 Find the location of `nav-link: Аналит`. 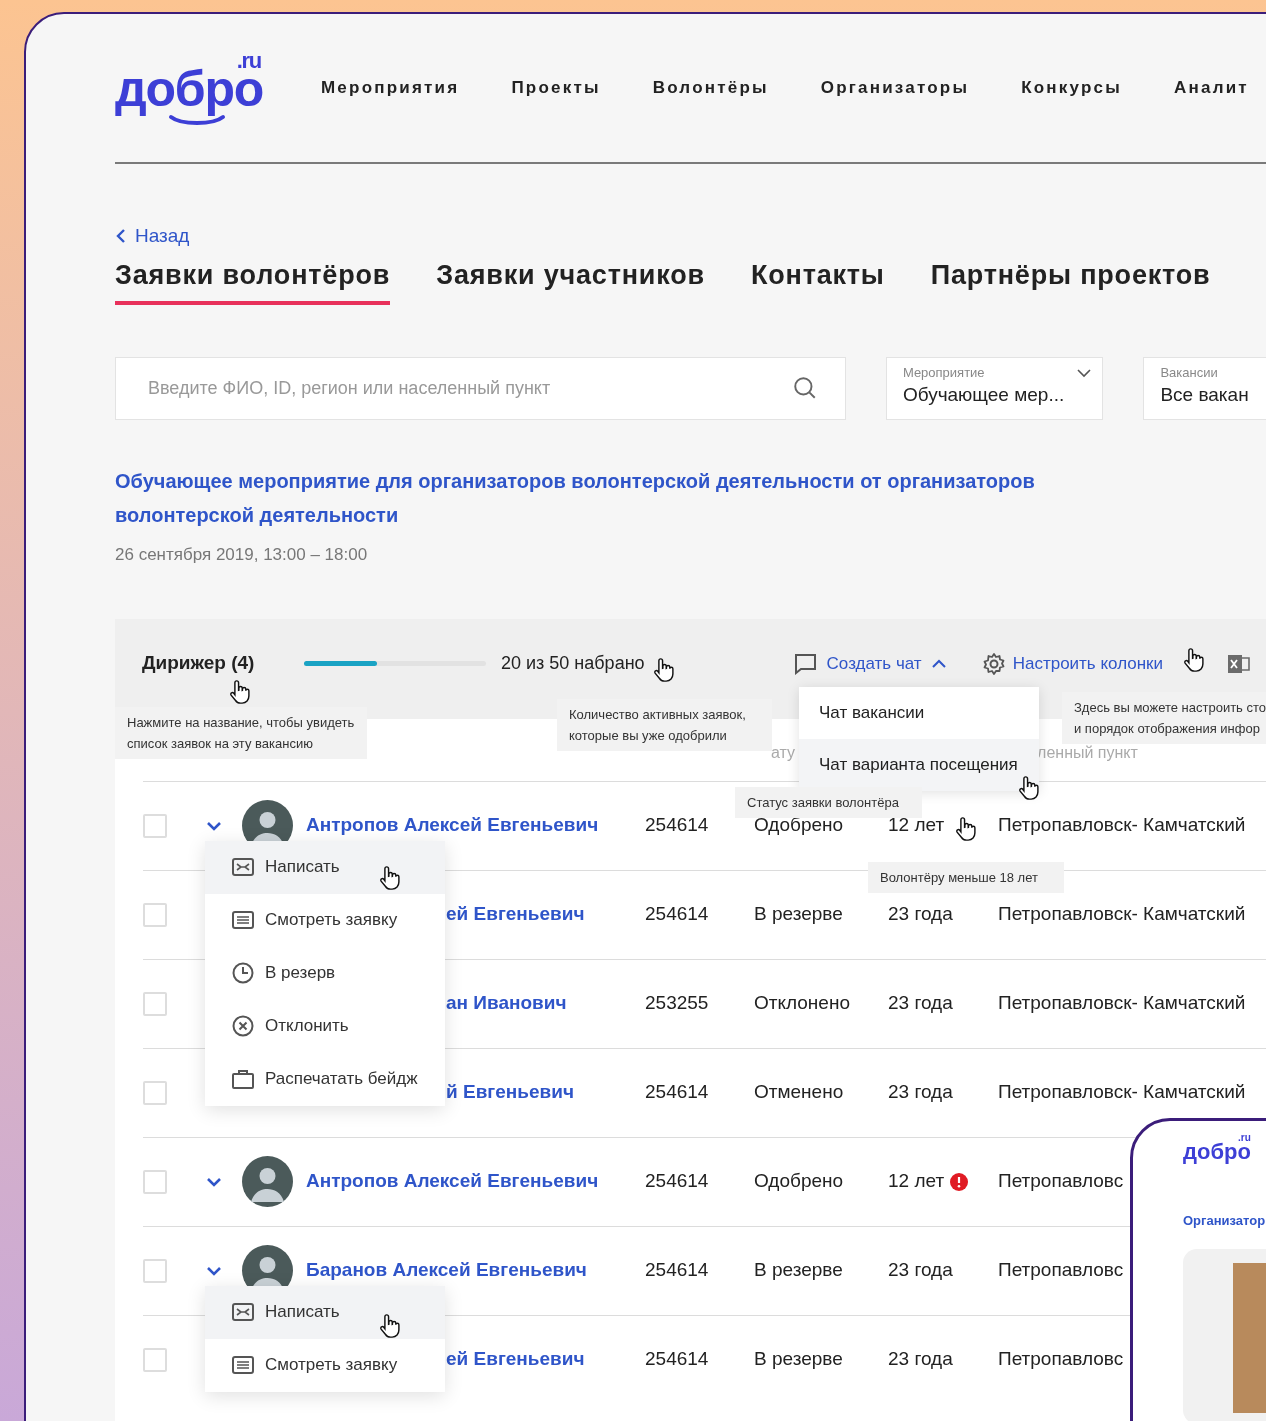

nav-link: Аналит is located at coordinates (1211, 88).